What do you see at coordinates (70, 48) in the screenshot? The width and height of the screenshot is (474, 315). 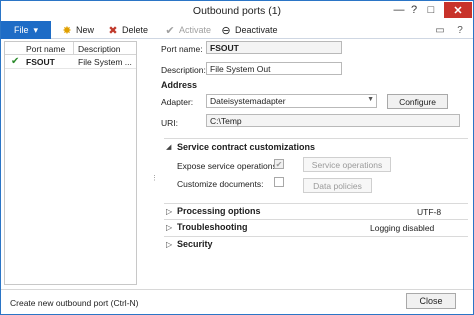 I see `grid-header: Port name Description` at bounding box center [70, 48].